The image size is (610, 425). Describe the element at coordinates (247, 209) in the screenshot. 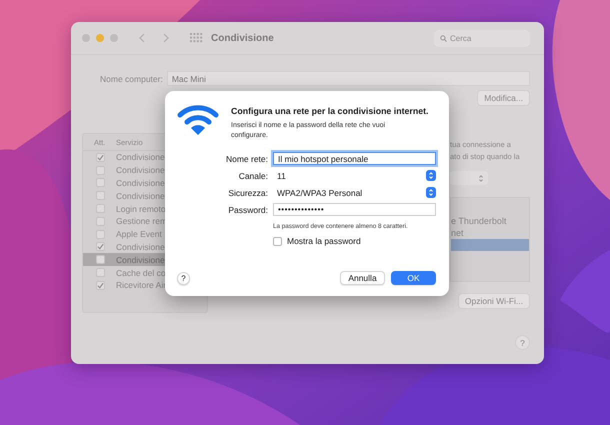

I see `field-label: Password:` at that location.